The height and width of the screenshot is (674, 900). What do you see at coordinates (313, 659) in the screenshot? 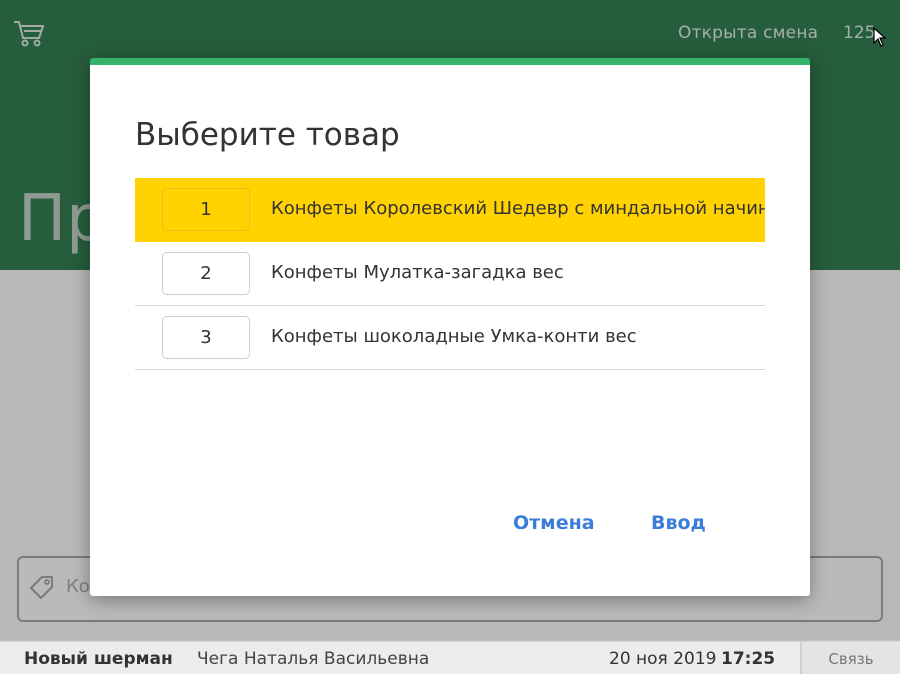
I see `cashier-name: Чега Наталья Васильевна` at bounding box center [313, 659].